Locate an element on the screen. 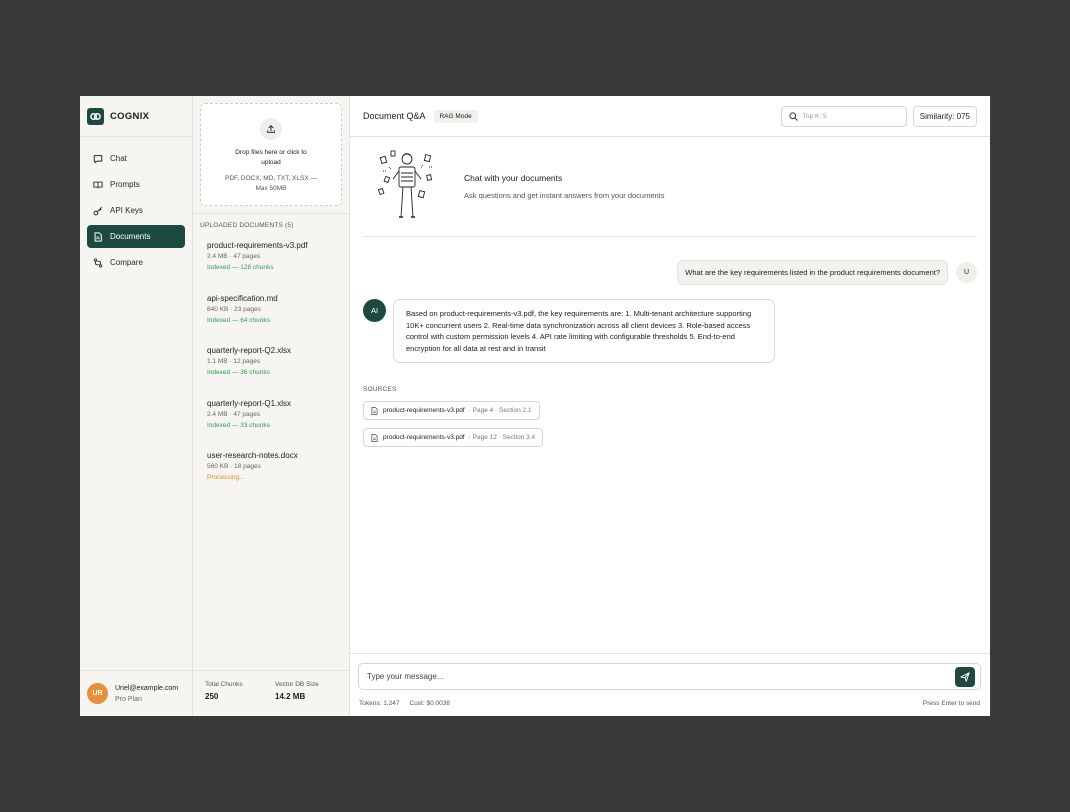 This screenshot has width=1070, height=812. search-icon is located at coordinates (793, 116).